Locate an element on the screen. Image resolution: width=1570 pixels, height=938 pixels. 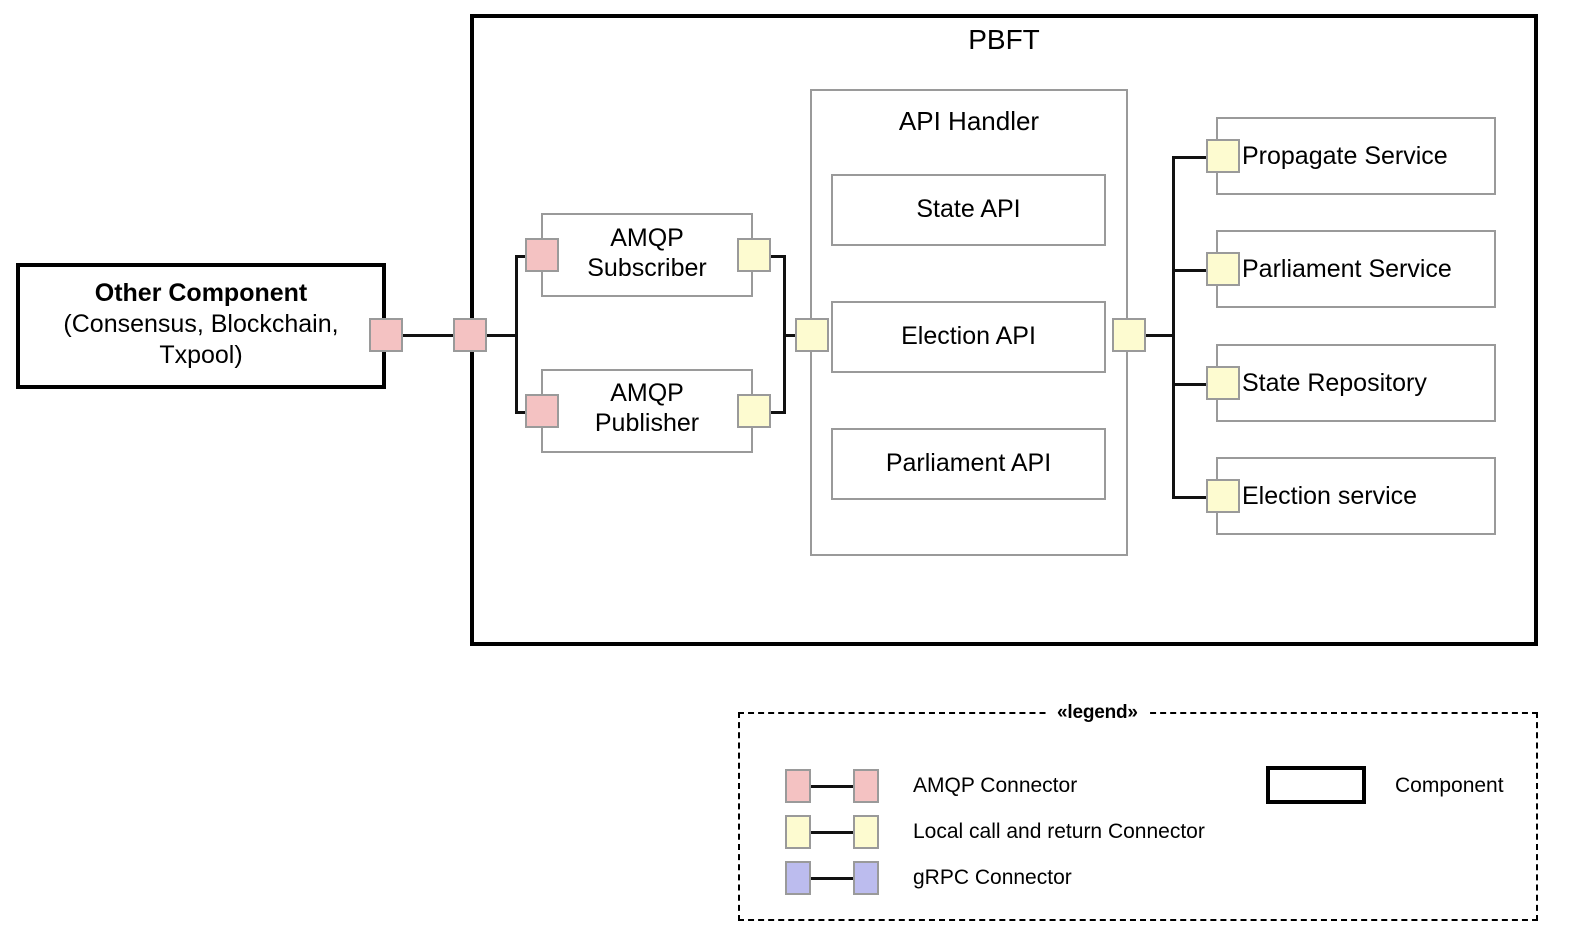
other-component-label-line1: Other Component is located at coordinates (201, 293).